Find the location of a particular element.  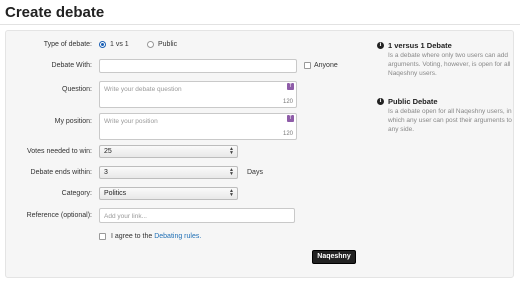

type-of-debate-label: Type of debate: is located at coordinates (67, 44).